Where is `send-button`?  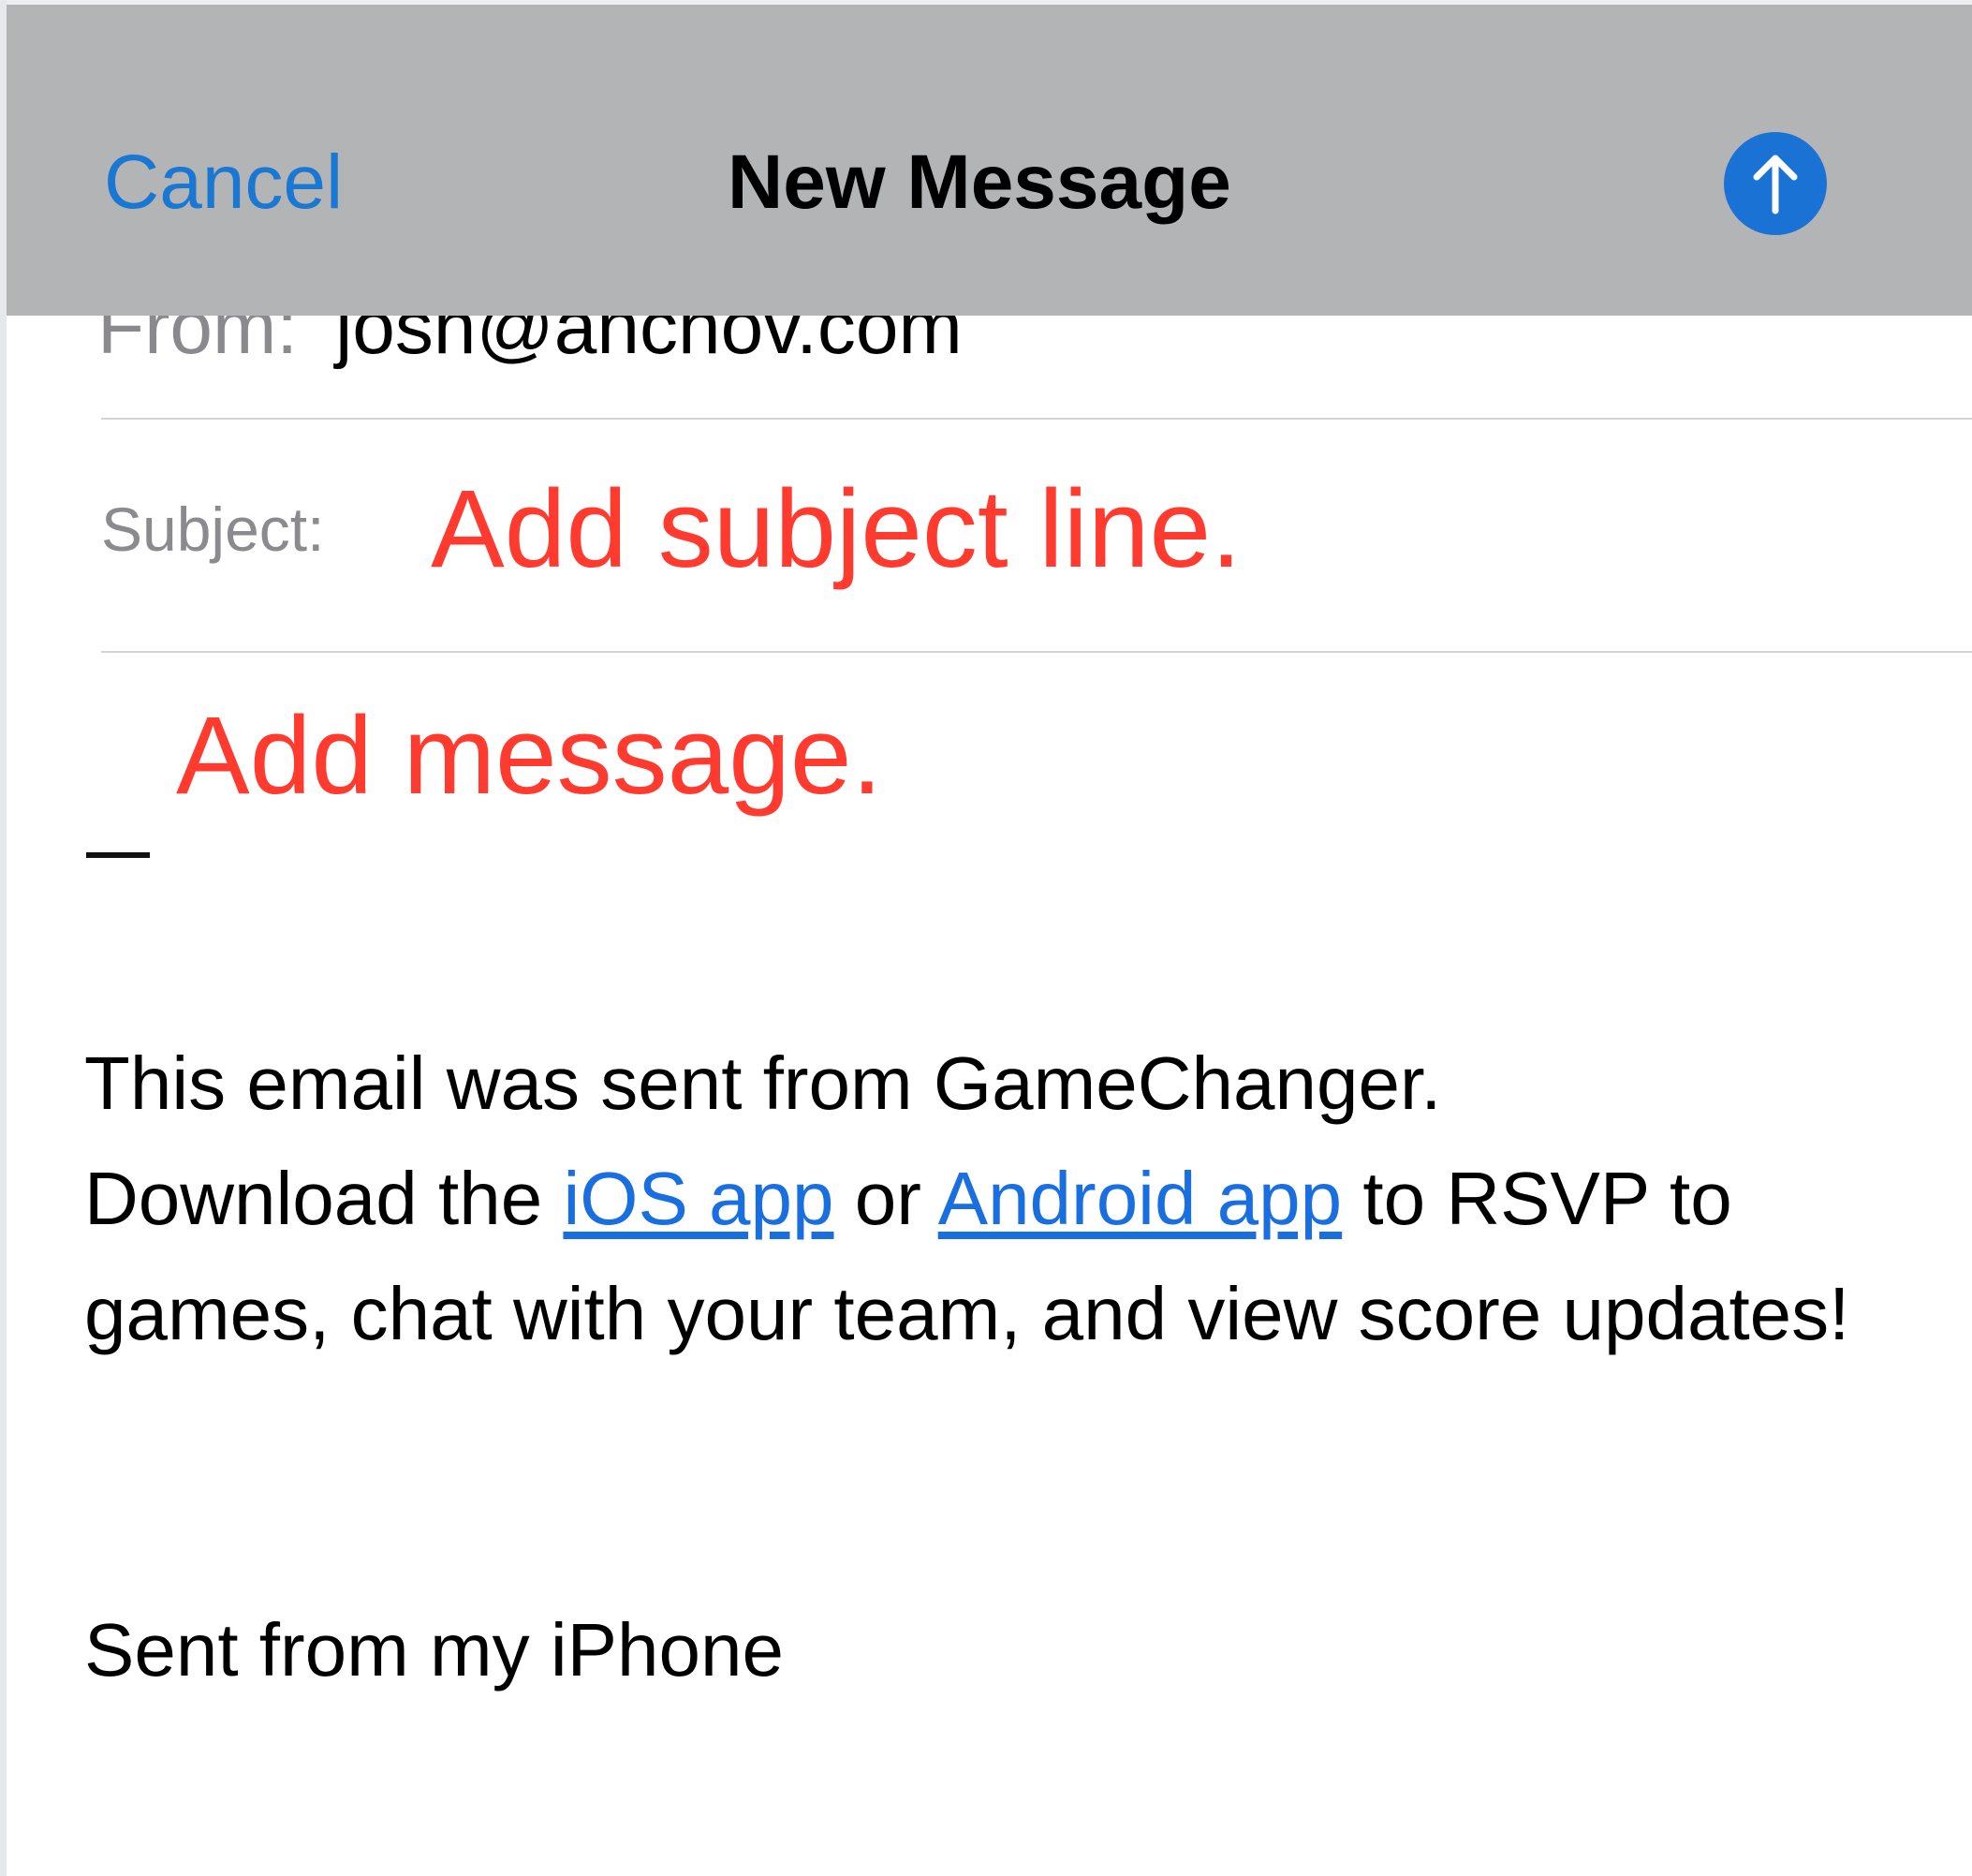 send-button is located at coordinates (1776, 183).